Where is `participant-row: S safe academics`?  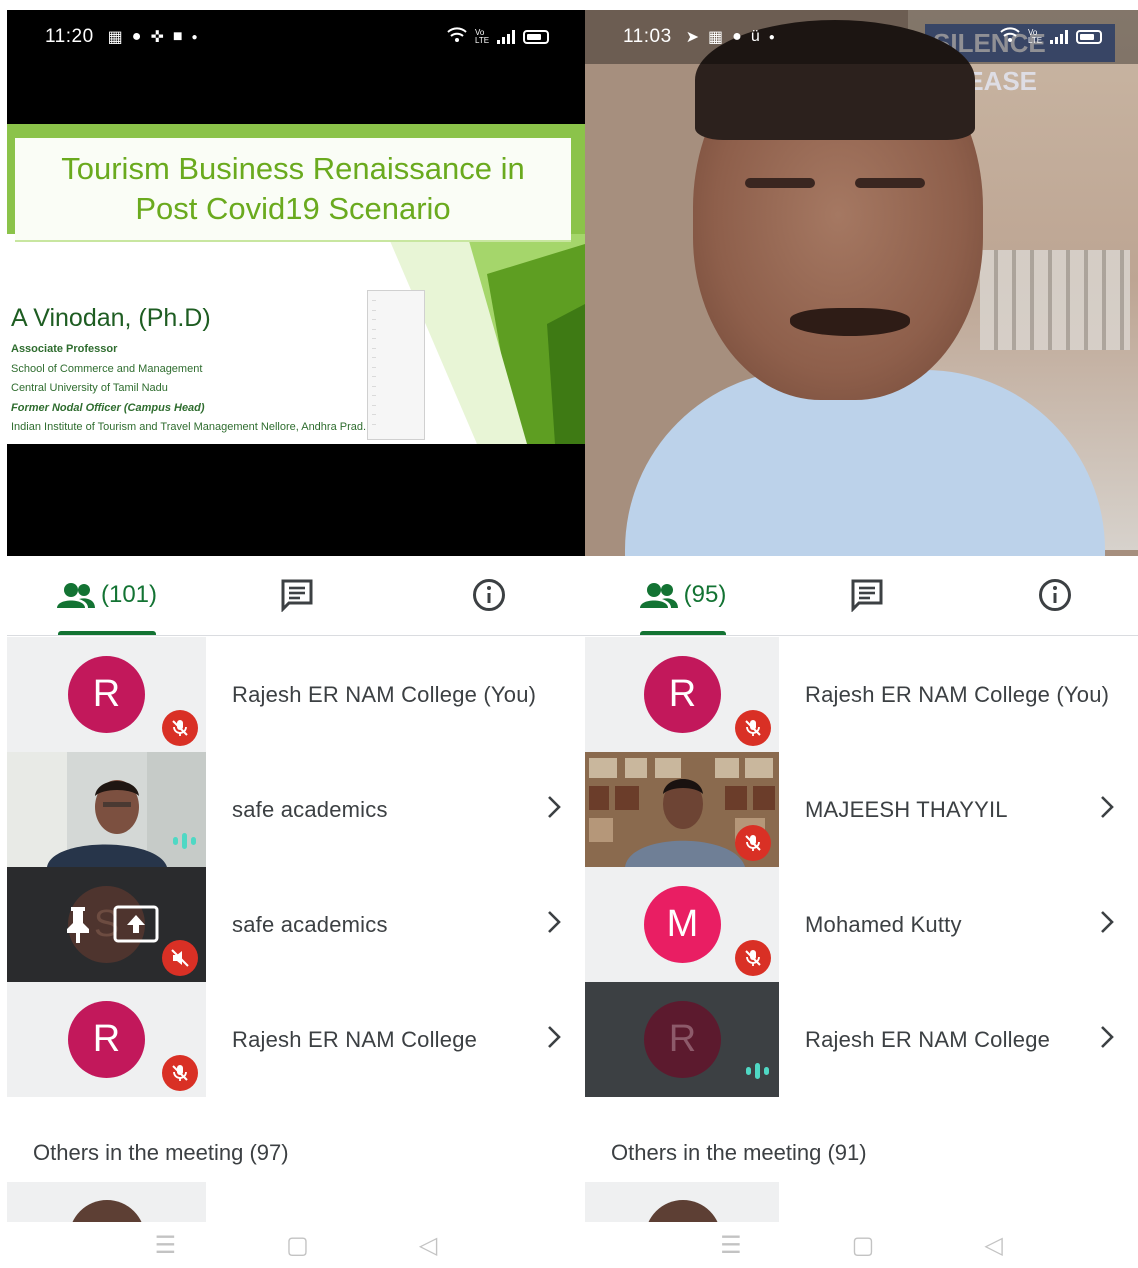 participant-row: S safe academics is located at coordinates (296, 924).